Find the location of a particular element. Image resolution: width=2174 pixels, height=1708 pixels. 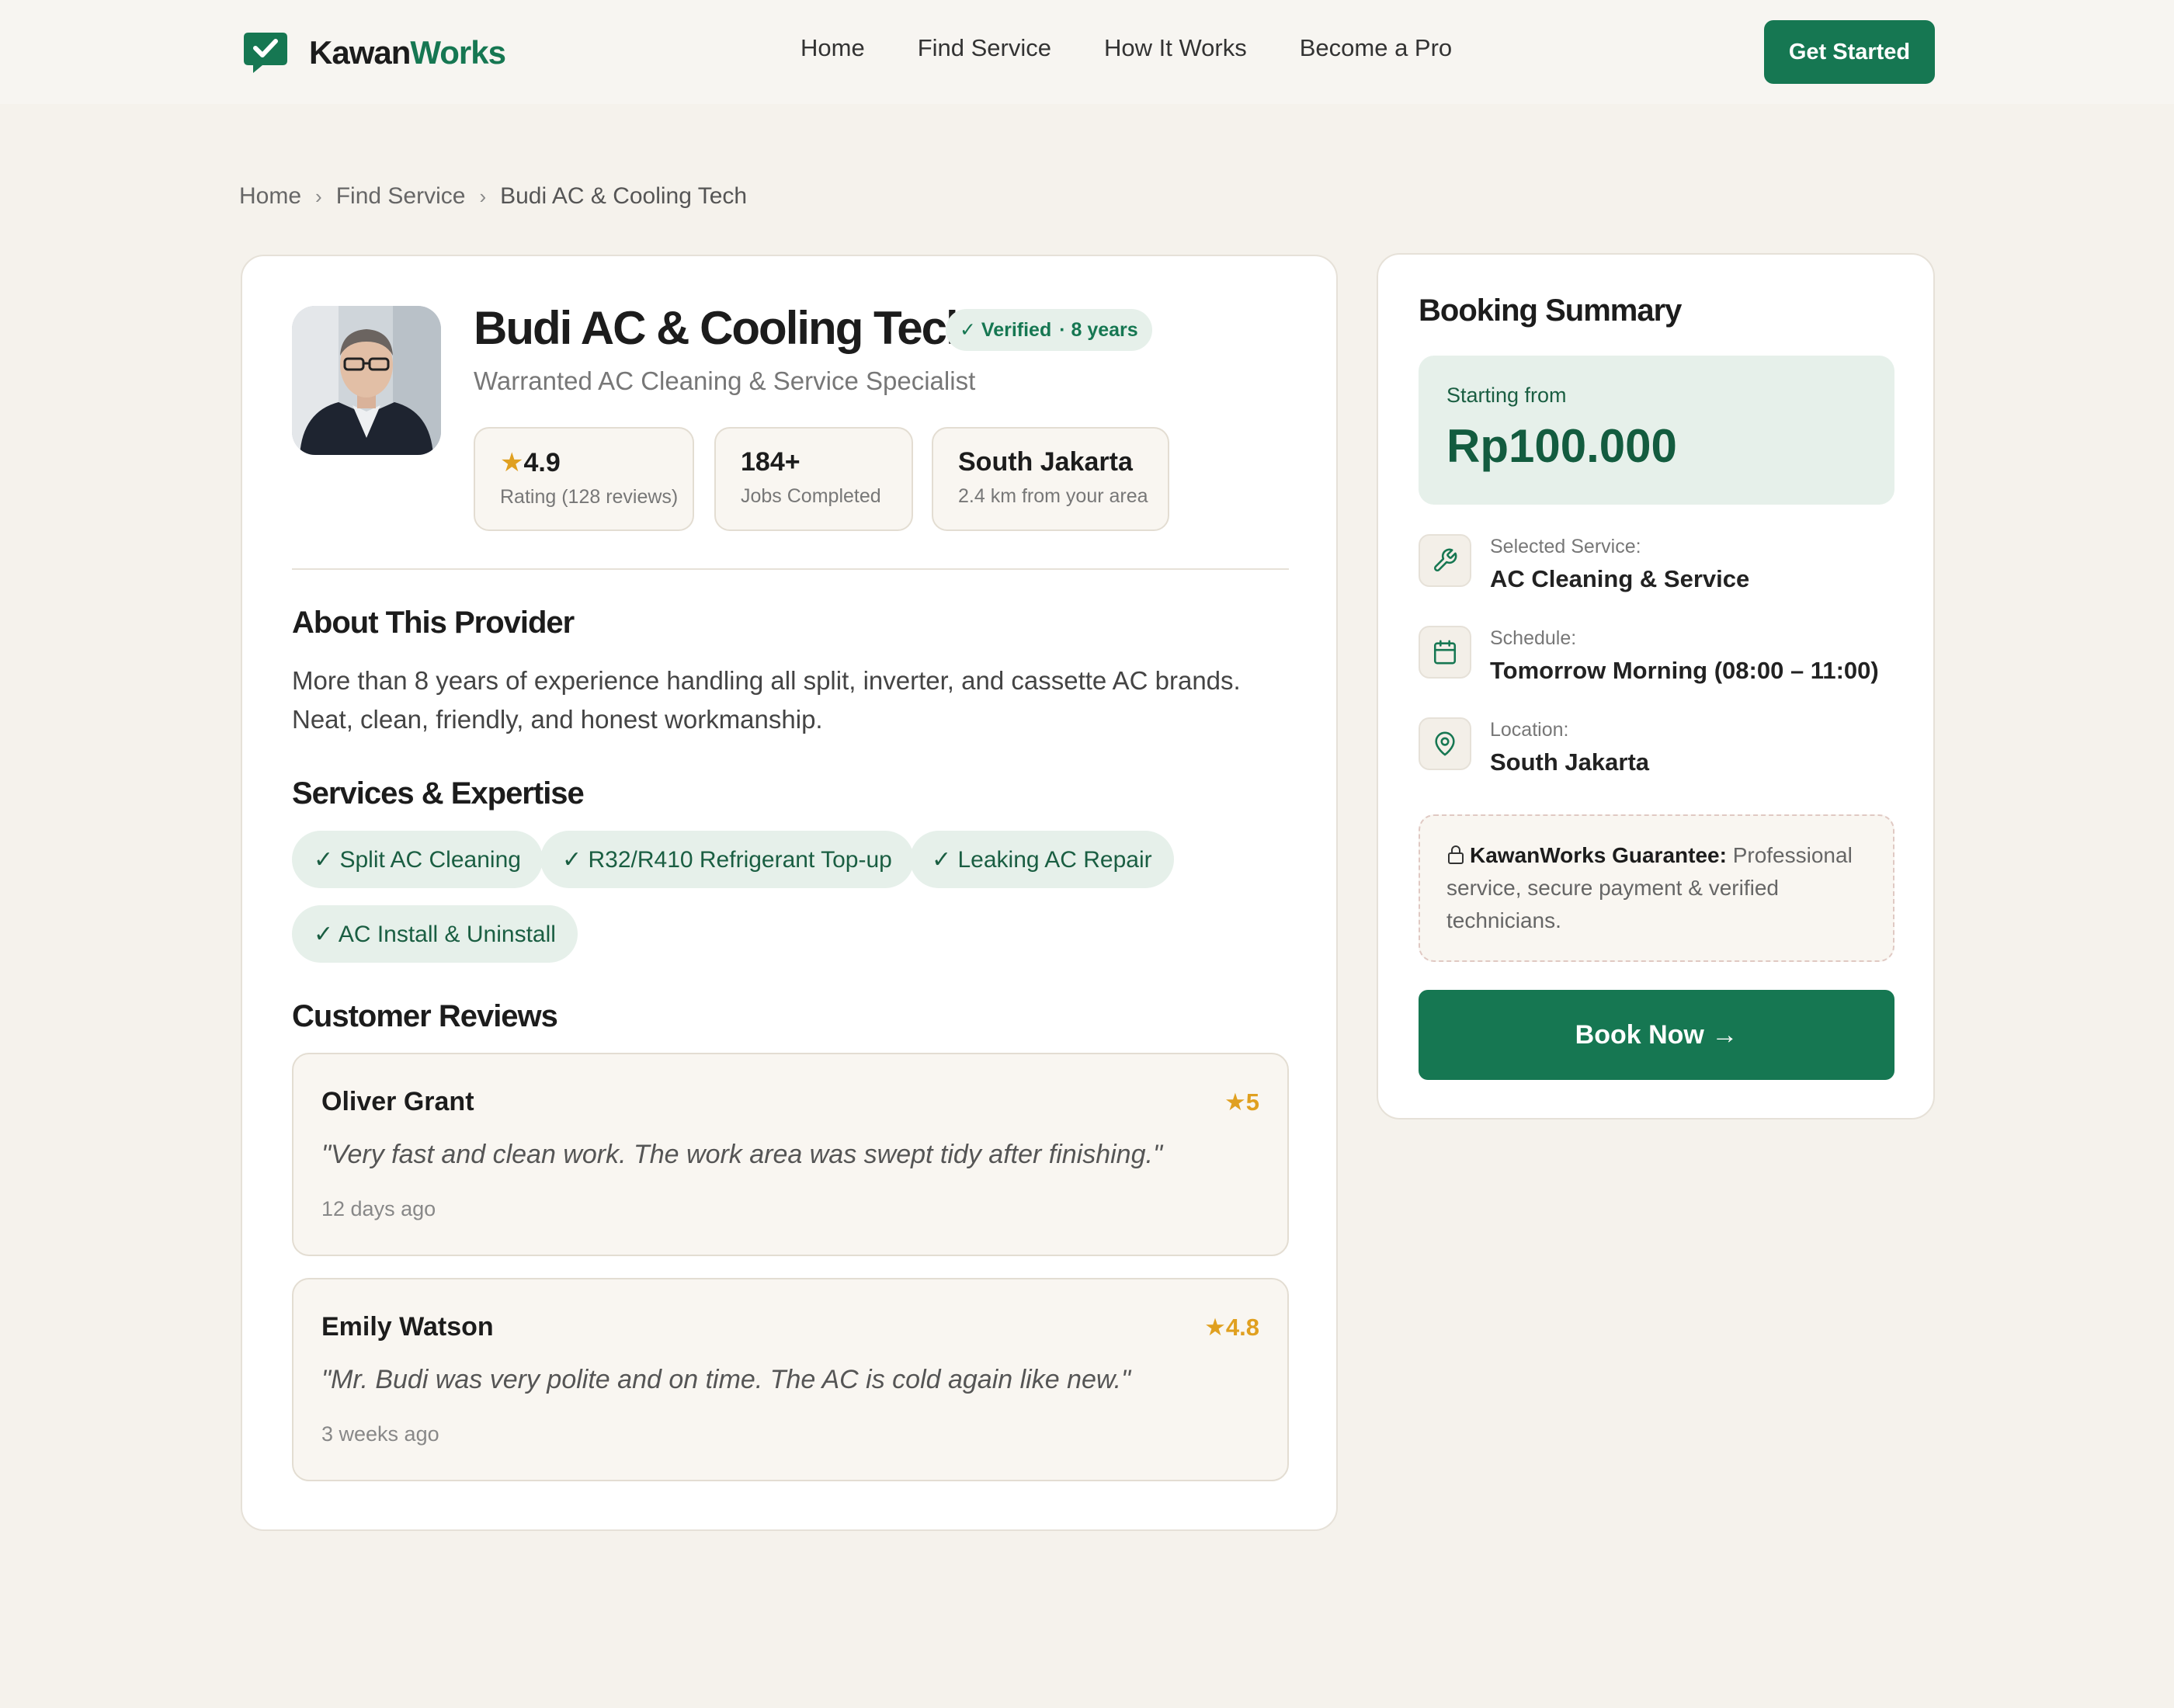

detail-service: Selected Service: AC Cleaning & Service is located at coordinates (1657, 569).